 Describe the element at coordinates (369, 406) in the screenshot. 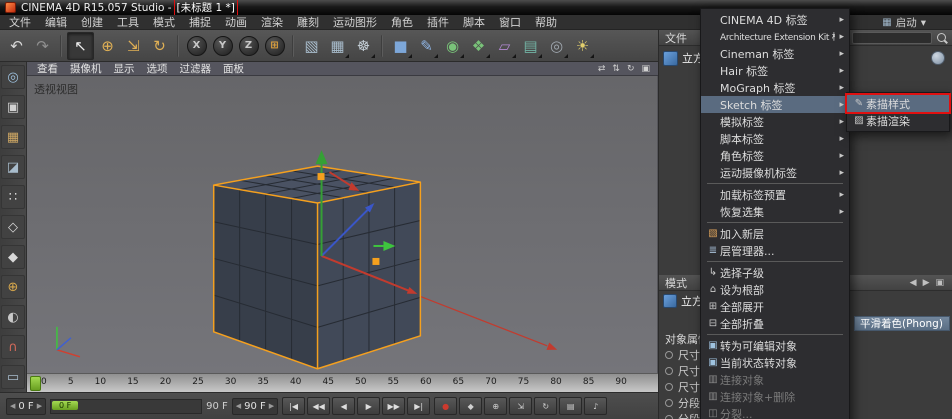

I see `play-button: ▶` at that location.